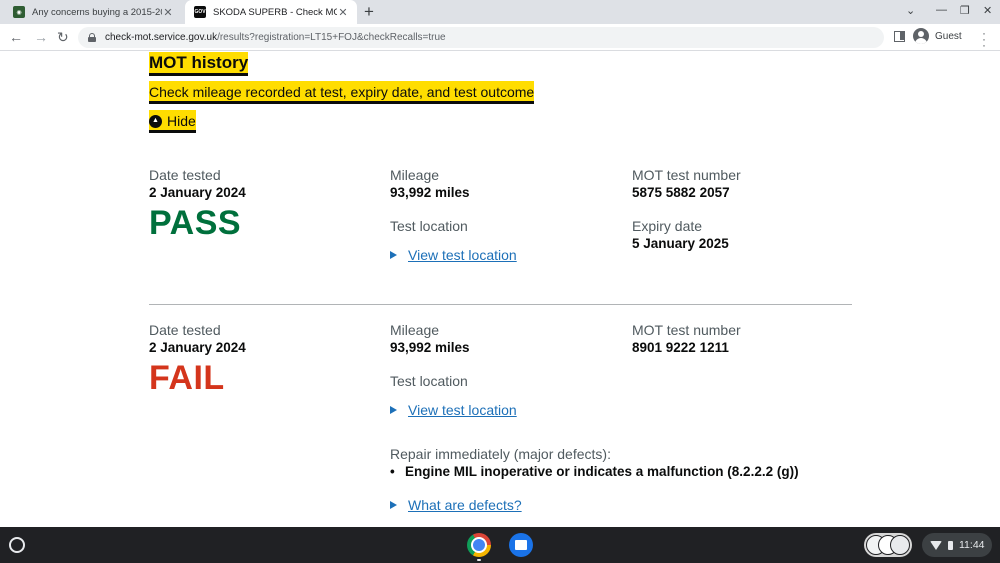 The height and width of the screenshot is (563, 1000). Describe the element at coordinates (500, 454) in the screenshot. I see `major-defects-heading: Repair immediately (major defects):` at that location.